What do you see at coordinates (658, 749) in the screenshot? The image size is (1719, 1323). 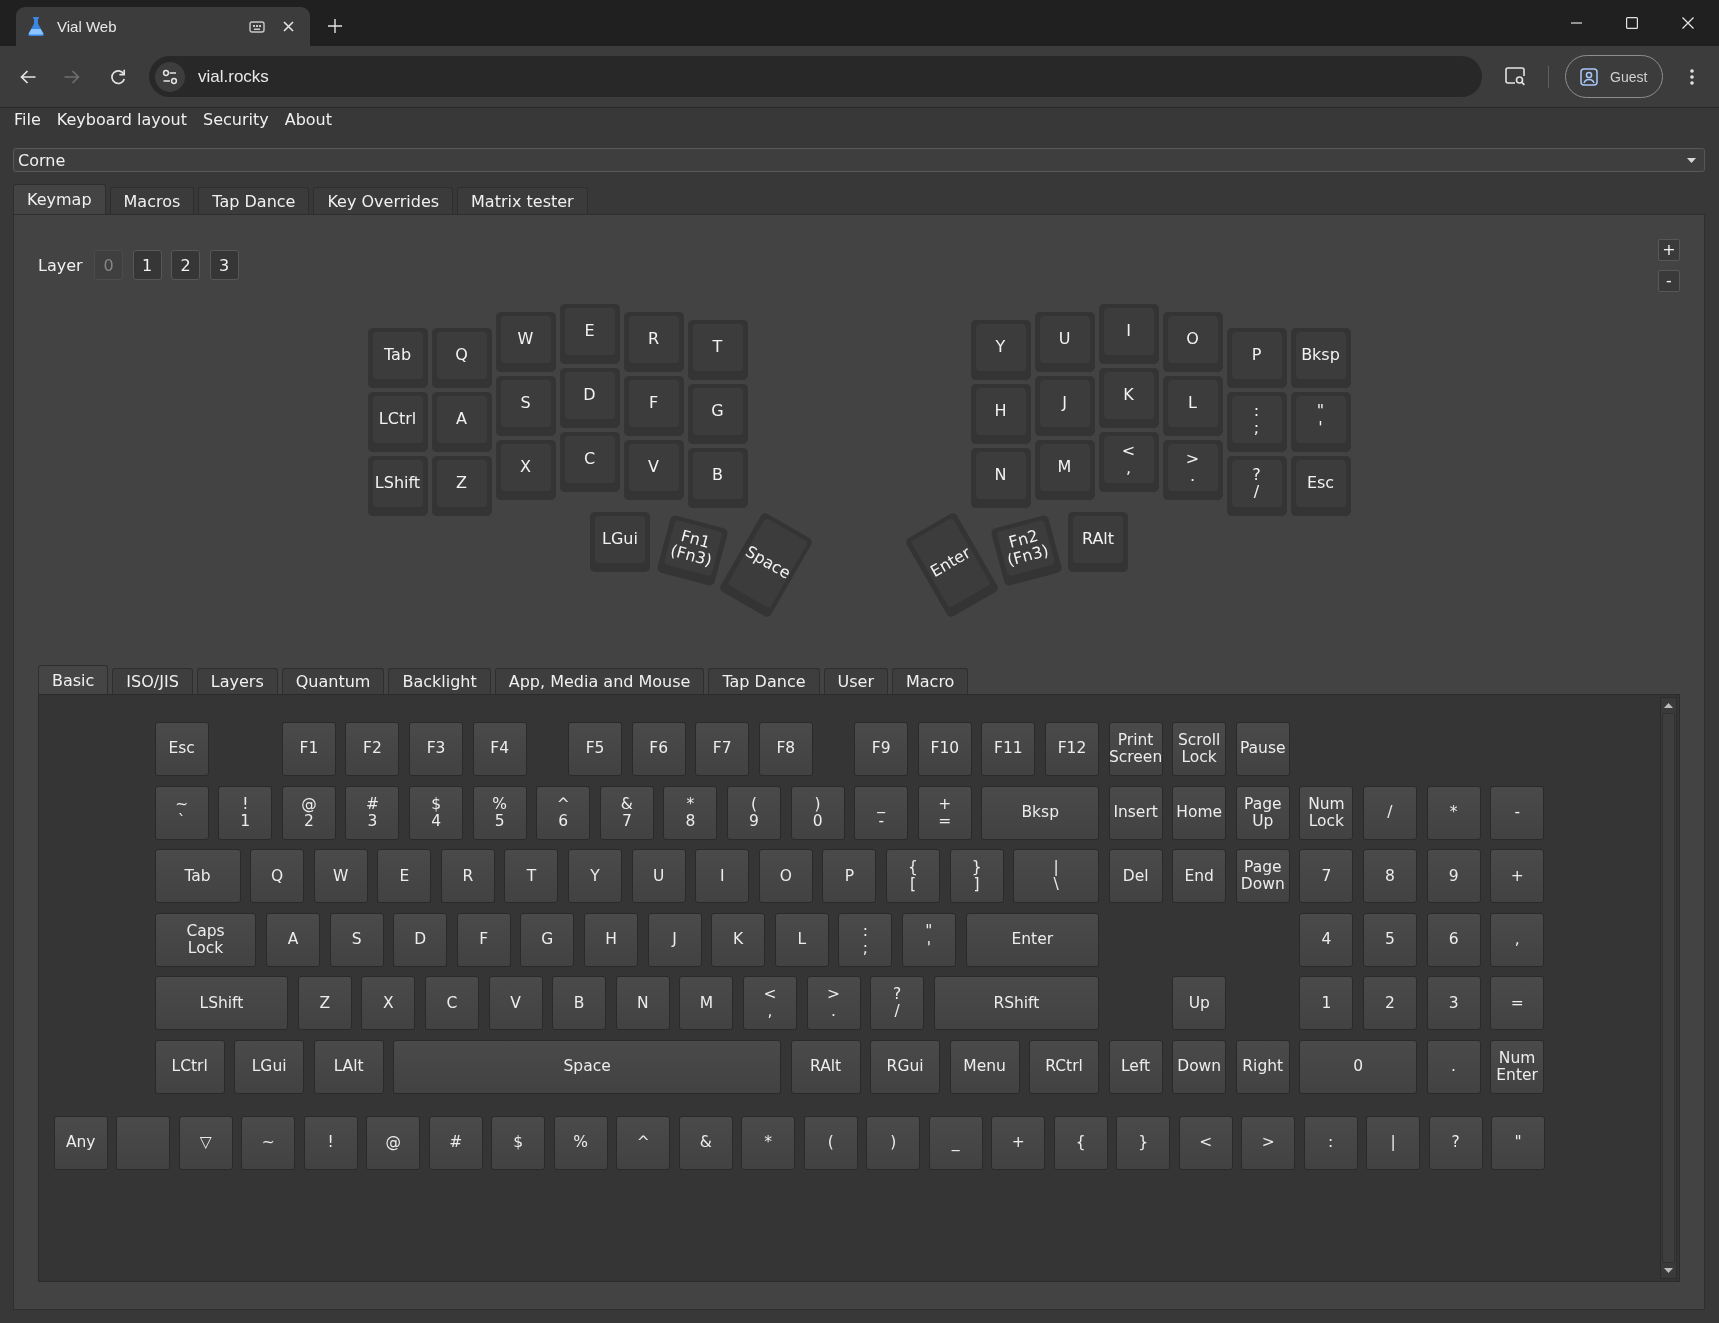 I see `keycode-key: F6` at bounding box center [658, 749].